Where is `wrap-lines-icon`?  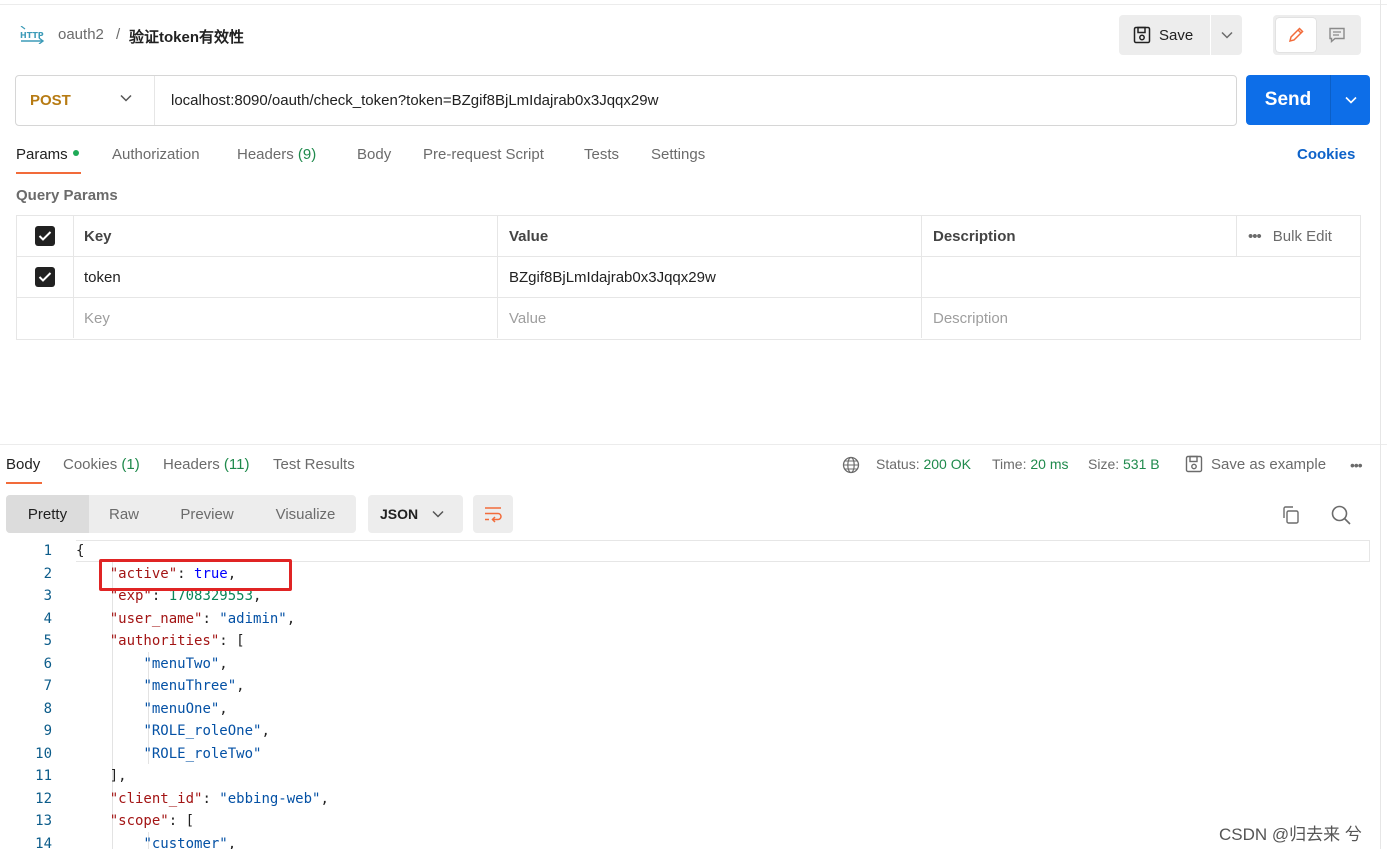 wrap-lines-icon is located at coordinates (493, 515).